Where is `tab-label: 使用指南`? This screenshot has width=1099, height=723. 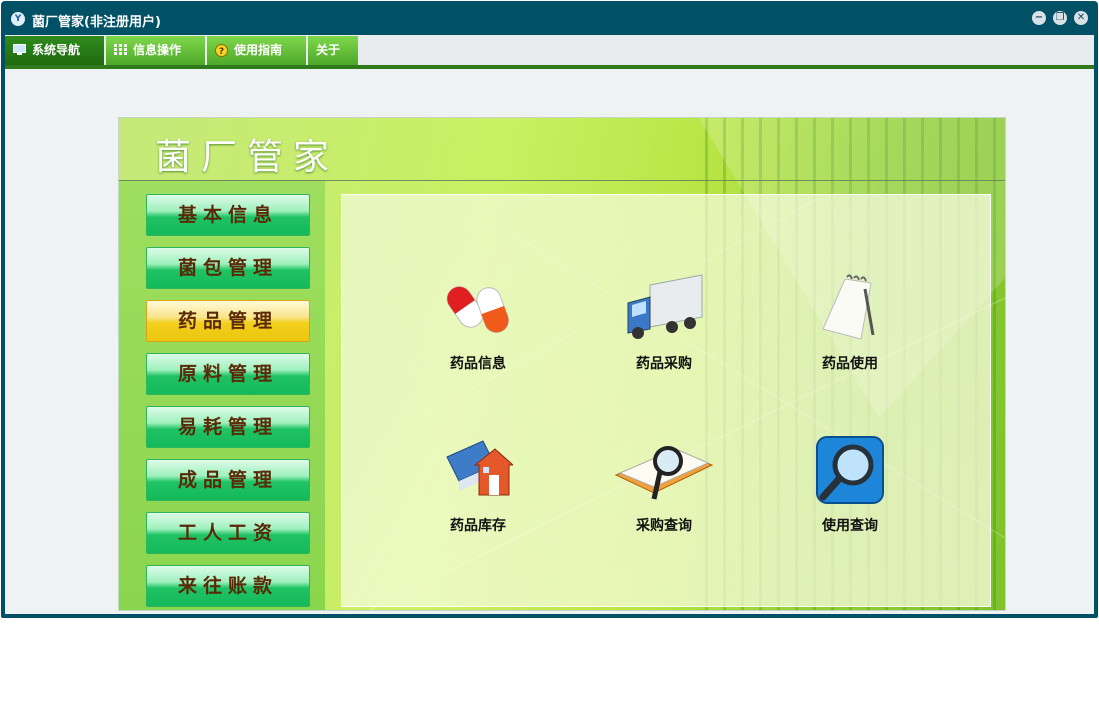
tab-label: 使用指南 is located at coordinates (258, 50).